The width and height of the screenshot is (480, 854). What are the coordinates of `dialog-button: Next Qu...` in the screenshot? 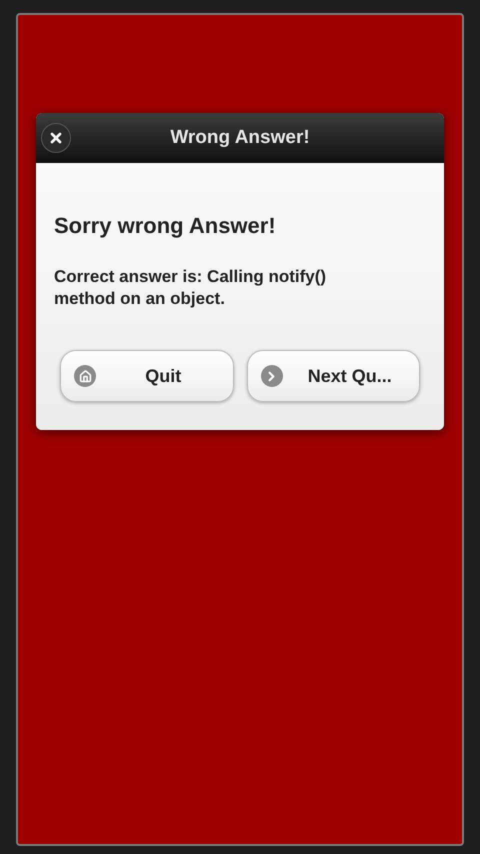 It's located at (333, 376).